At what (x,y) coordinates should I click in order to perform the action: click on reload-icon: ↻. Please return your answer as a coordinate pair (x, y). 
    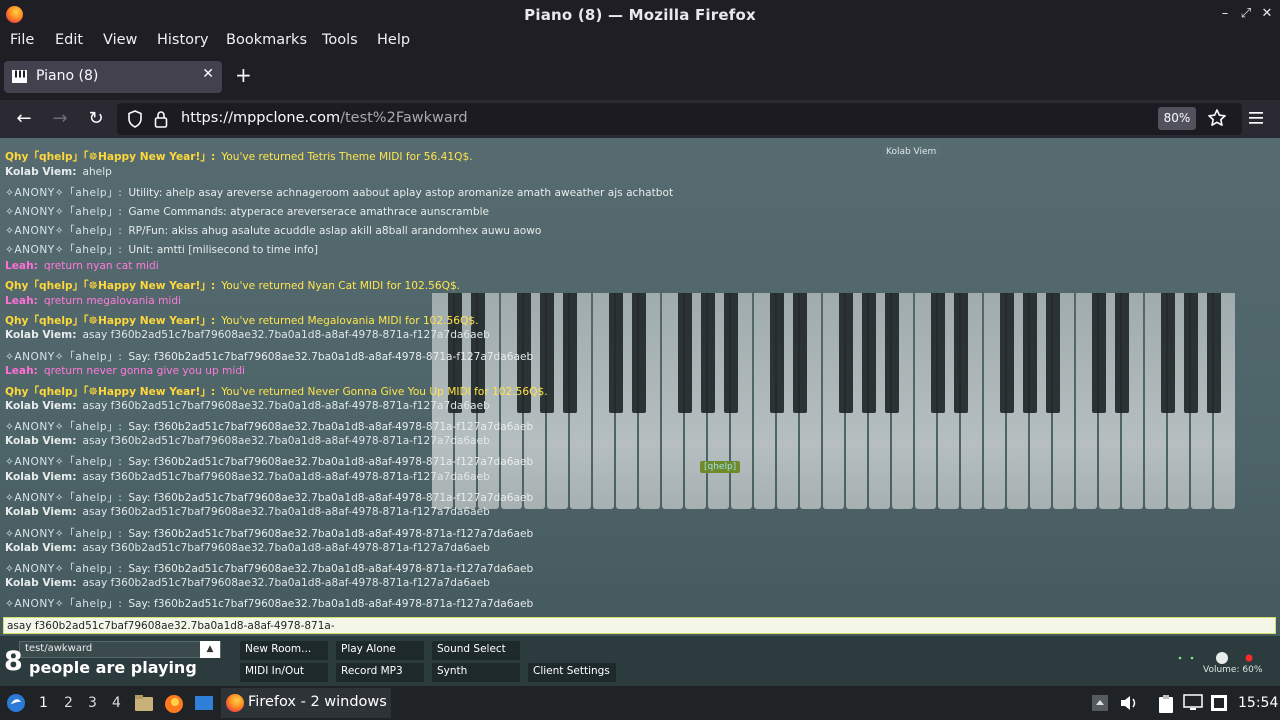
    Looking at the image, I should click on (96, 119).